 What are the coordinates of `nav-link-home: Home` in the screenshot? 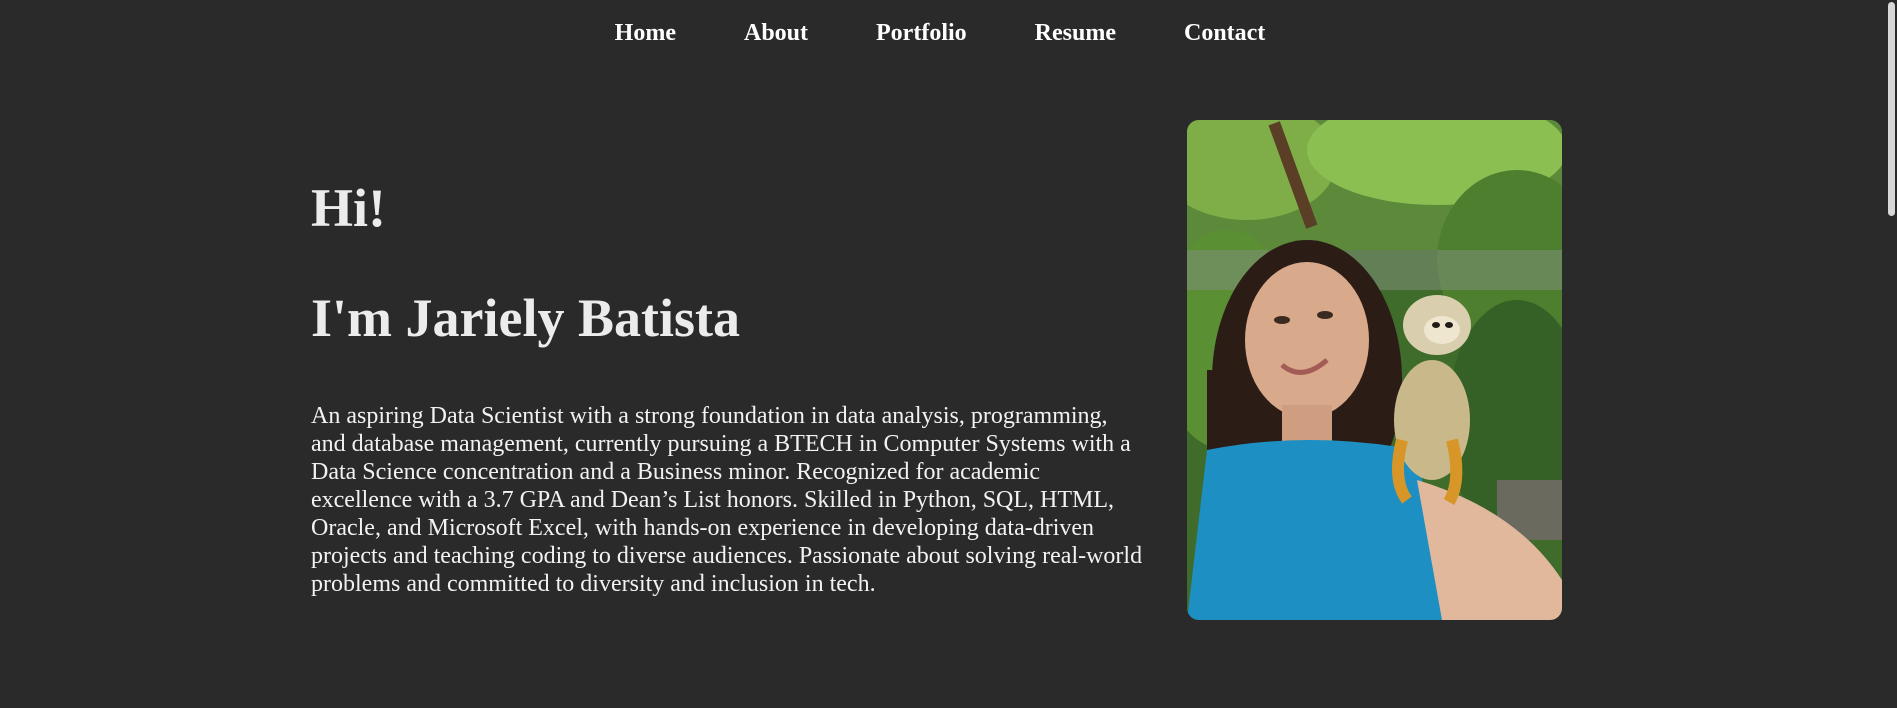 It's located at (645, 33).